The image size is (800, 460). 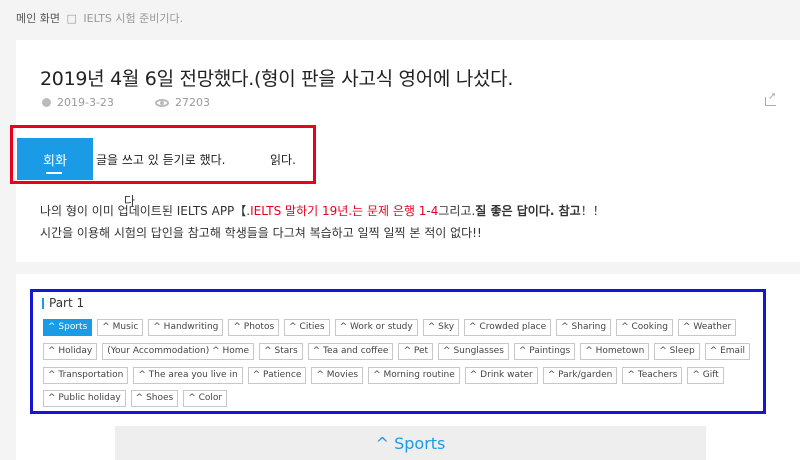 I want to click on part-label-text: Part 1, so click(x=67, y=303).